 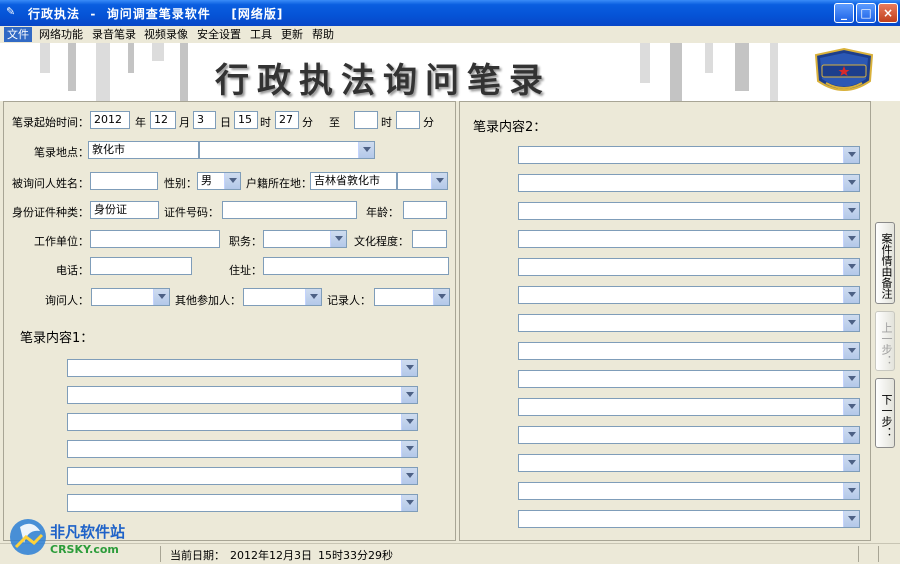 I want to click on content1-title: 笔录内容1：, so click(x=57, y=338).